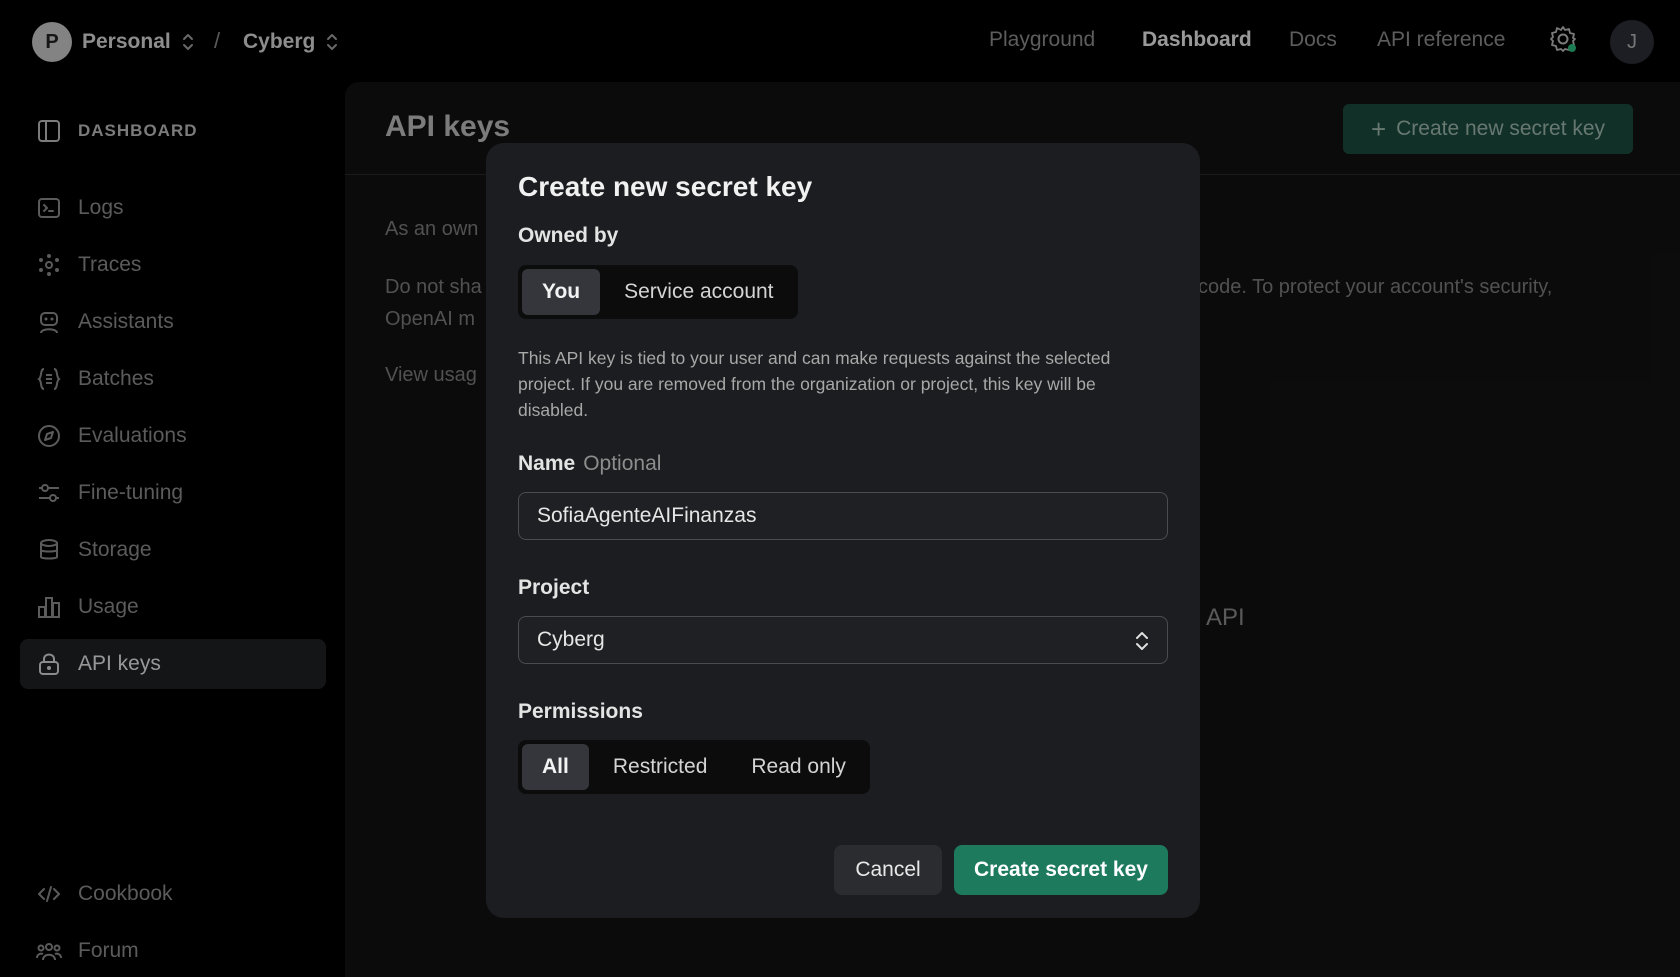 This screenshot has height=977, width=1680. What do you see at coordinates (555, 767) in the screenshot?
I see `permission-all-option: All` at bounding box center [555, 767].